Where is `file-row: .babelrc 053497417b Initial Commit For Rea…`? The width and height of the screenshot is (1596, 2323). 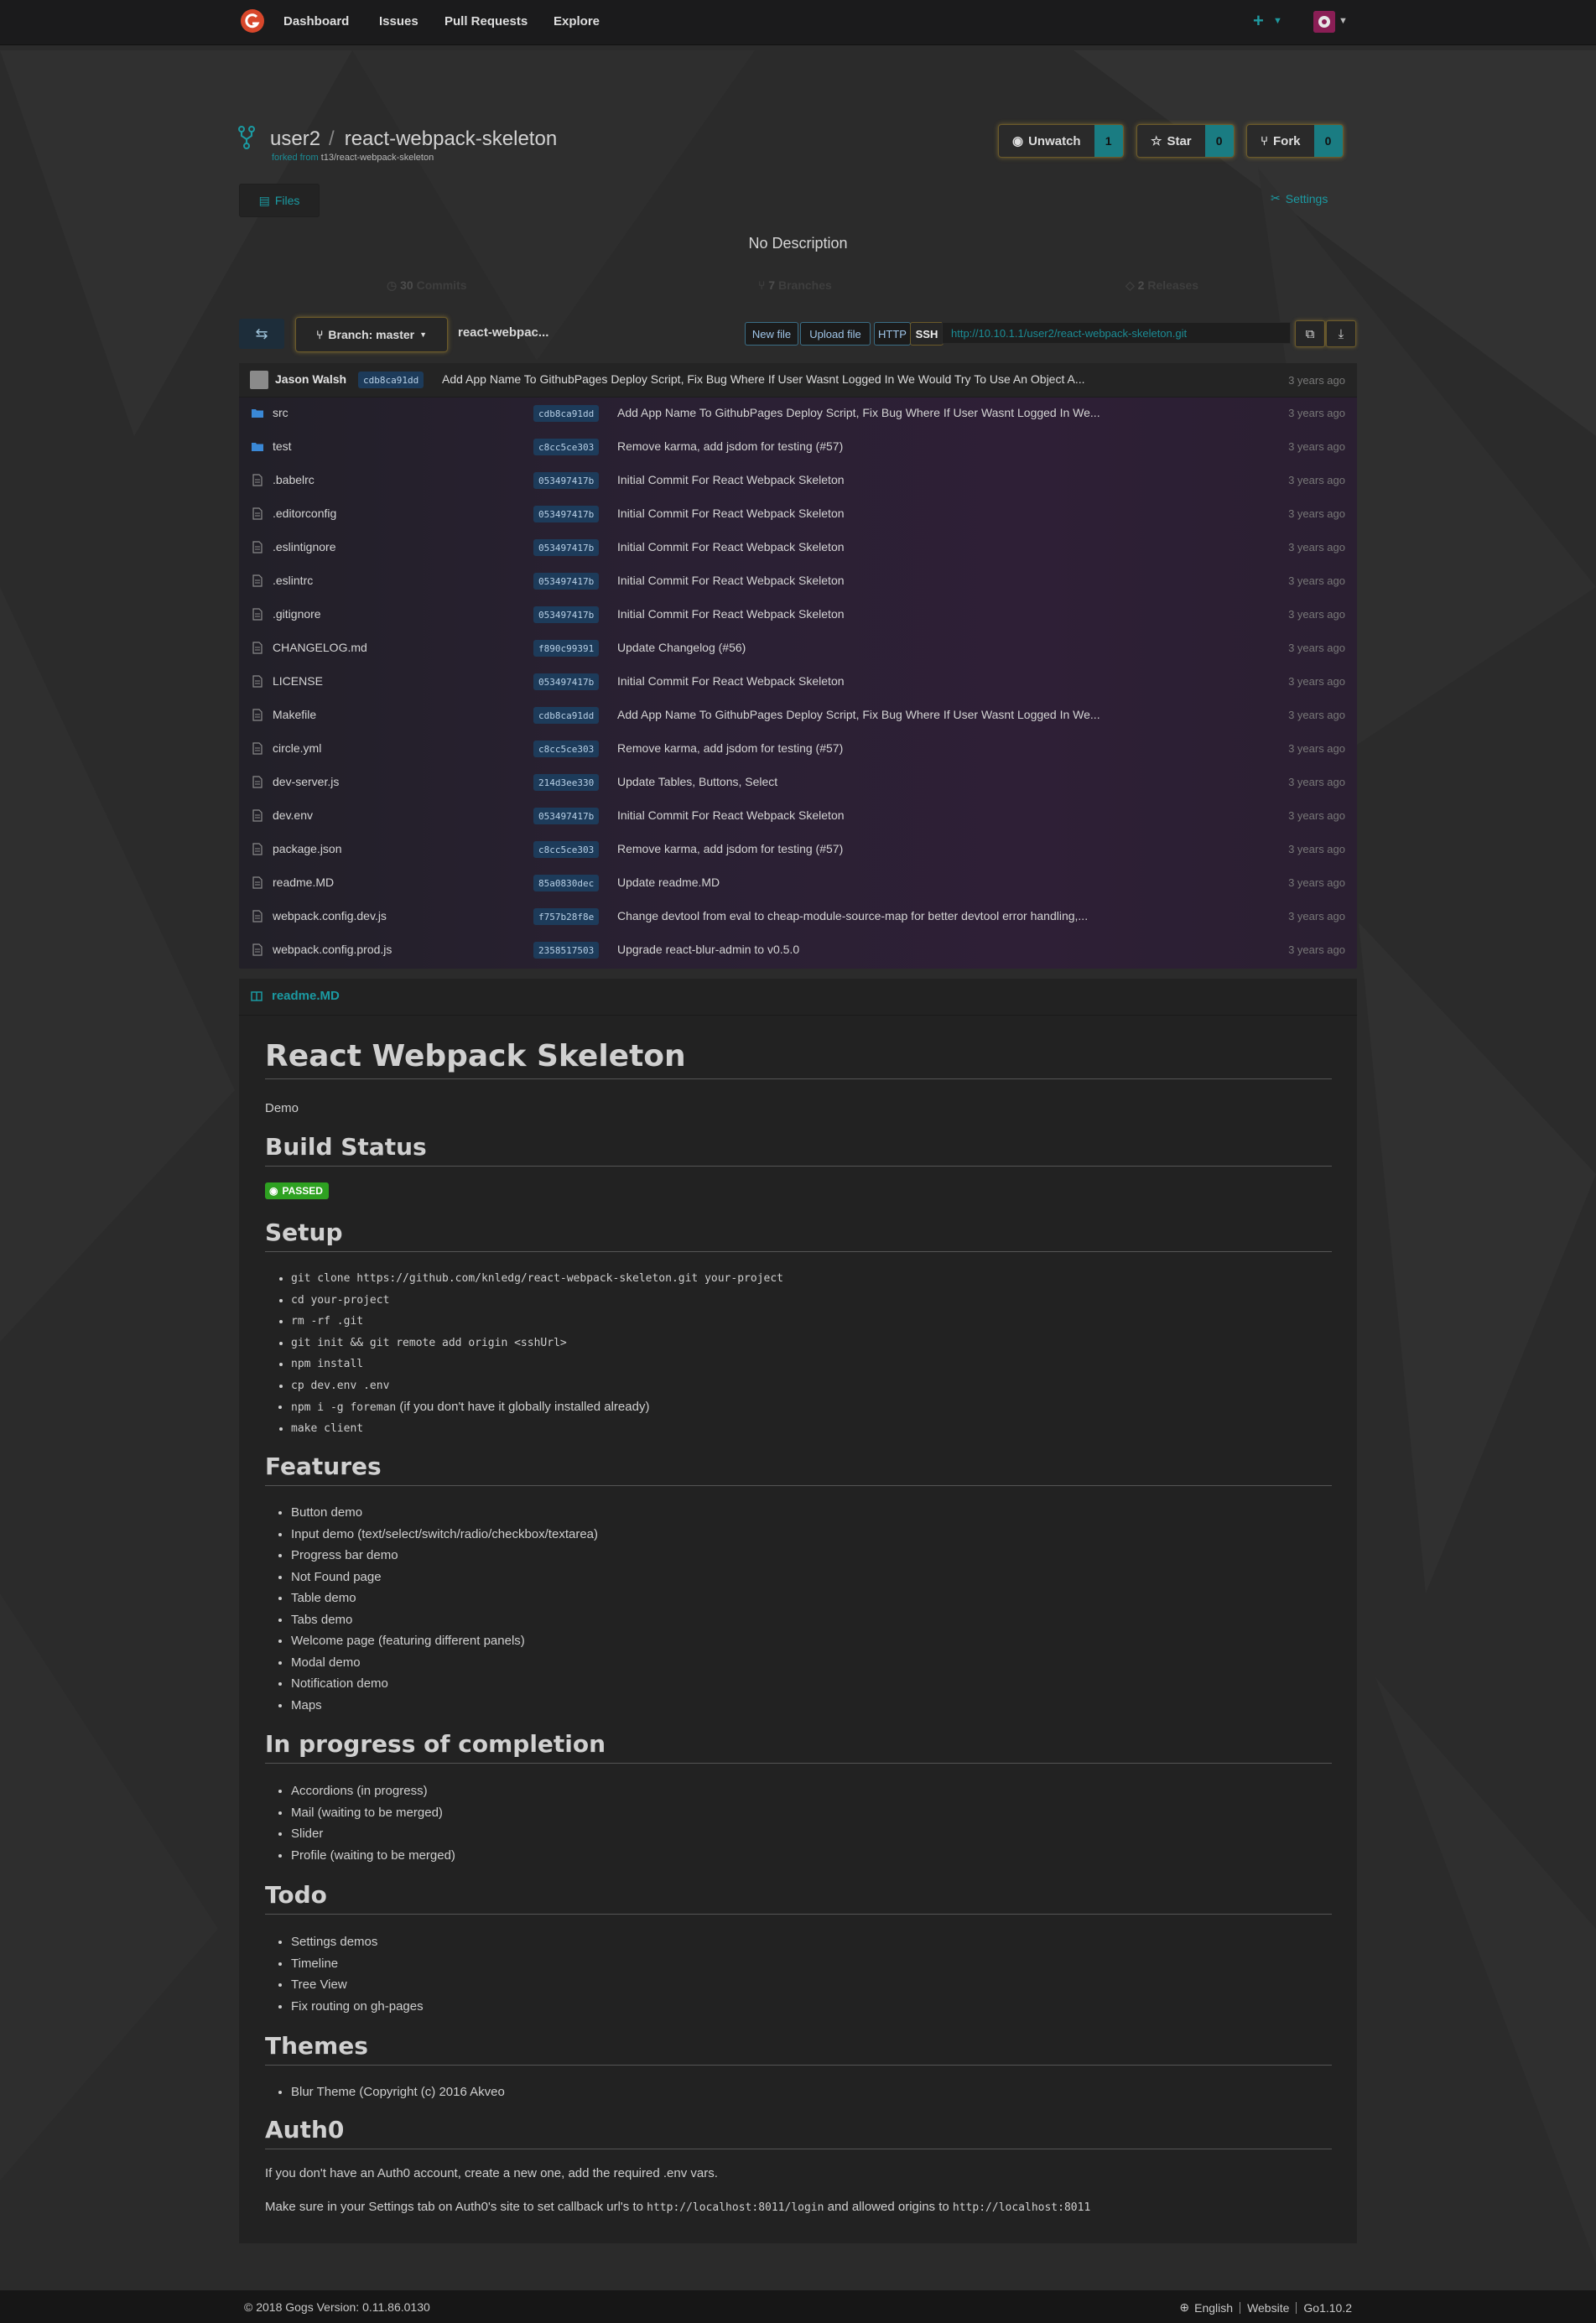
file-row: .babelrc 053497417b Initial Commit For Rea… is located at coordinates (798, 480).